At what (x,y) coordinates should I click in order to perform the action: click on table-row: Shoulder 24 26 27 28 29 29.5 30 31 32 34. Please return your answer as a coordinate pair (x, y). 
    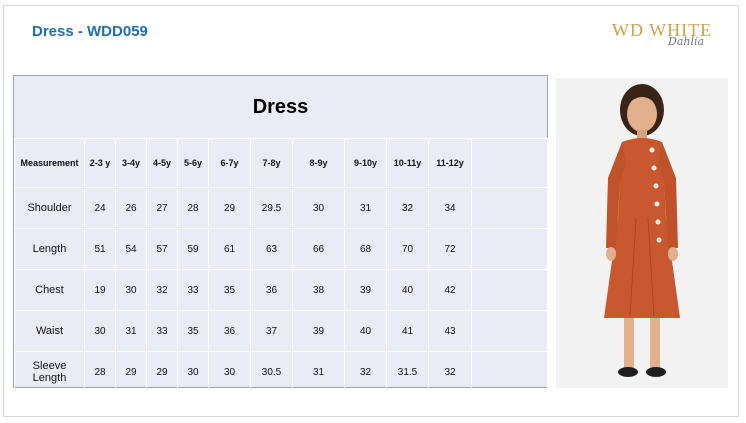
    Looking at the image, I should click on (281, 208).